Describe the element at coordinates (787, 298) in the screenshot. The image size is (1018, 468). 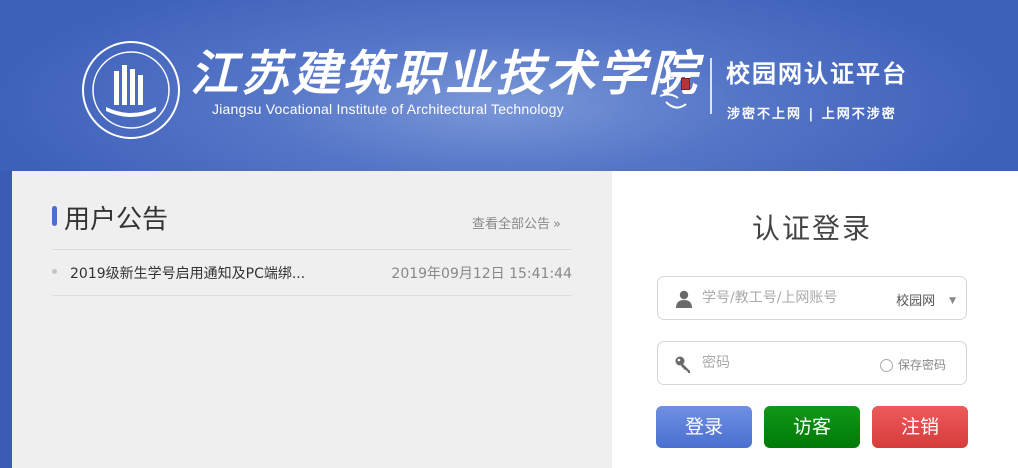
I see `username-input` at that location.